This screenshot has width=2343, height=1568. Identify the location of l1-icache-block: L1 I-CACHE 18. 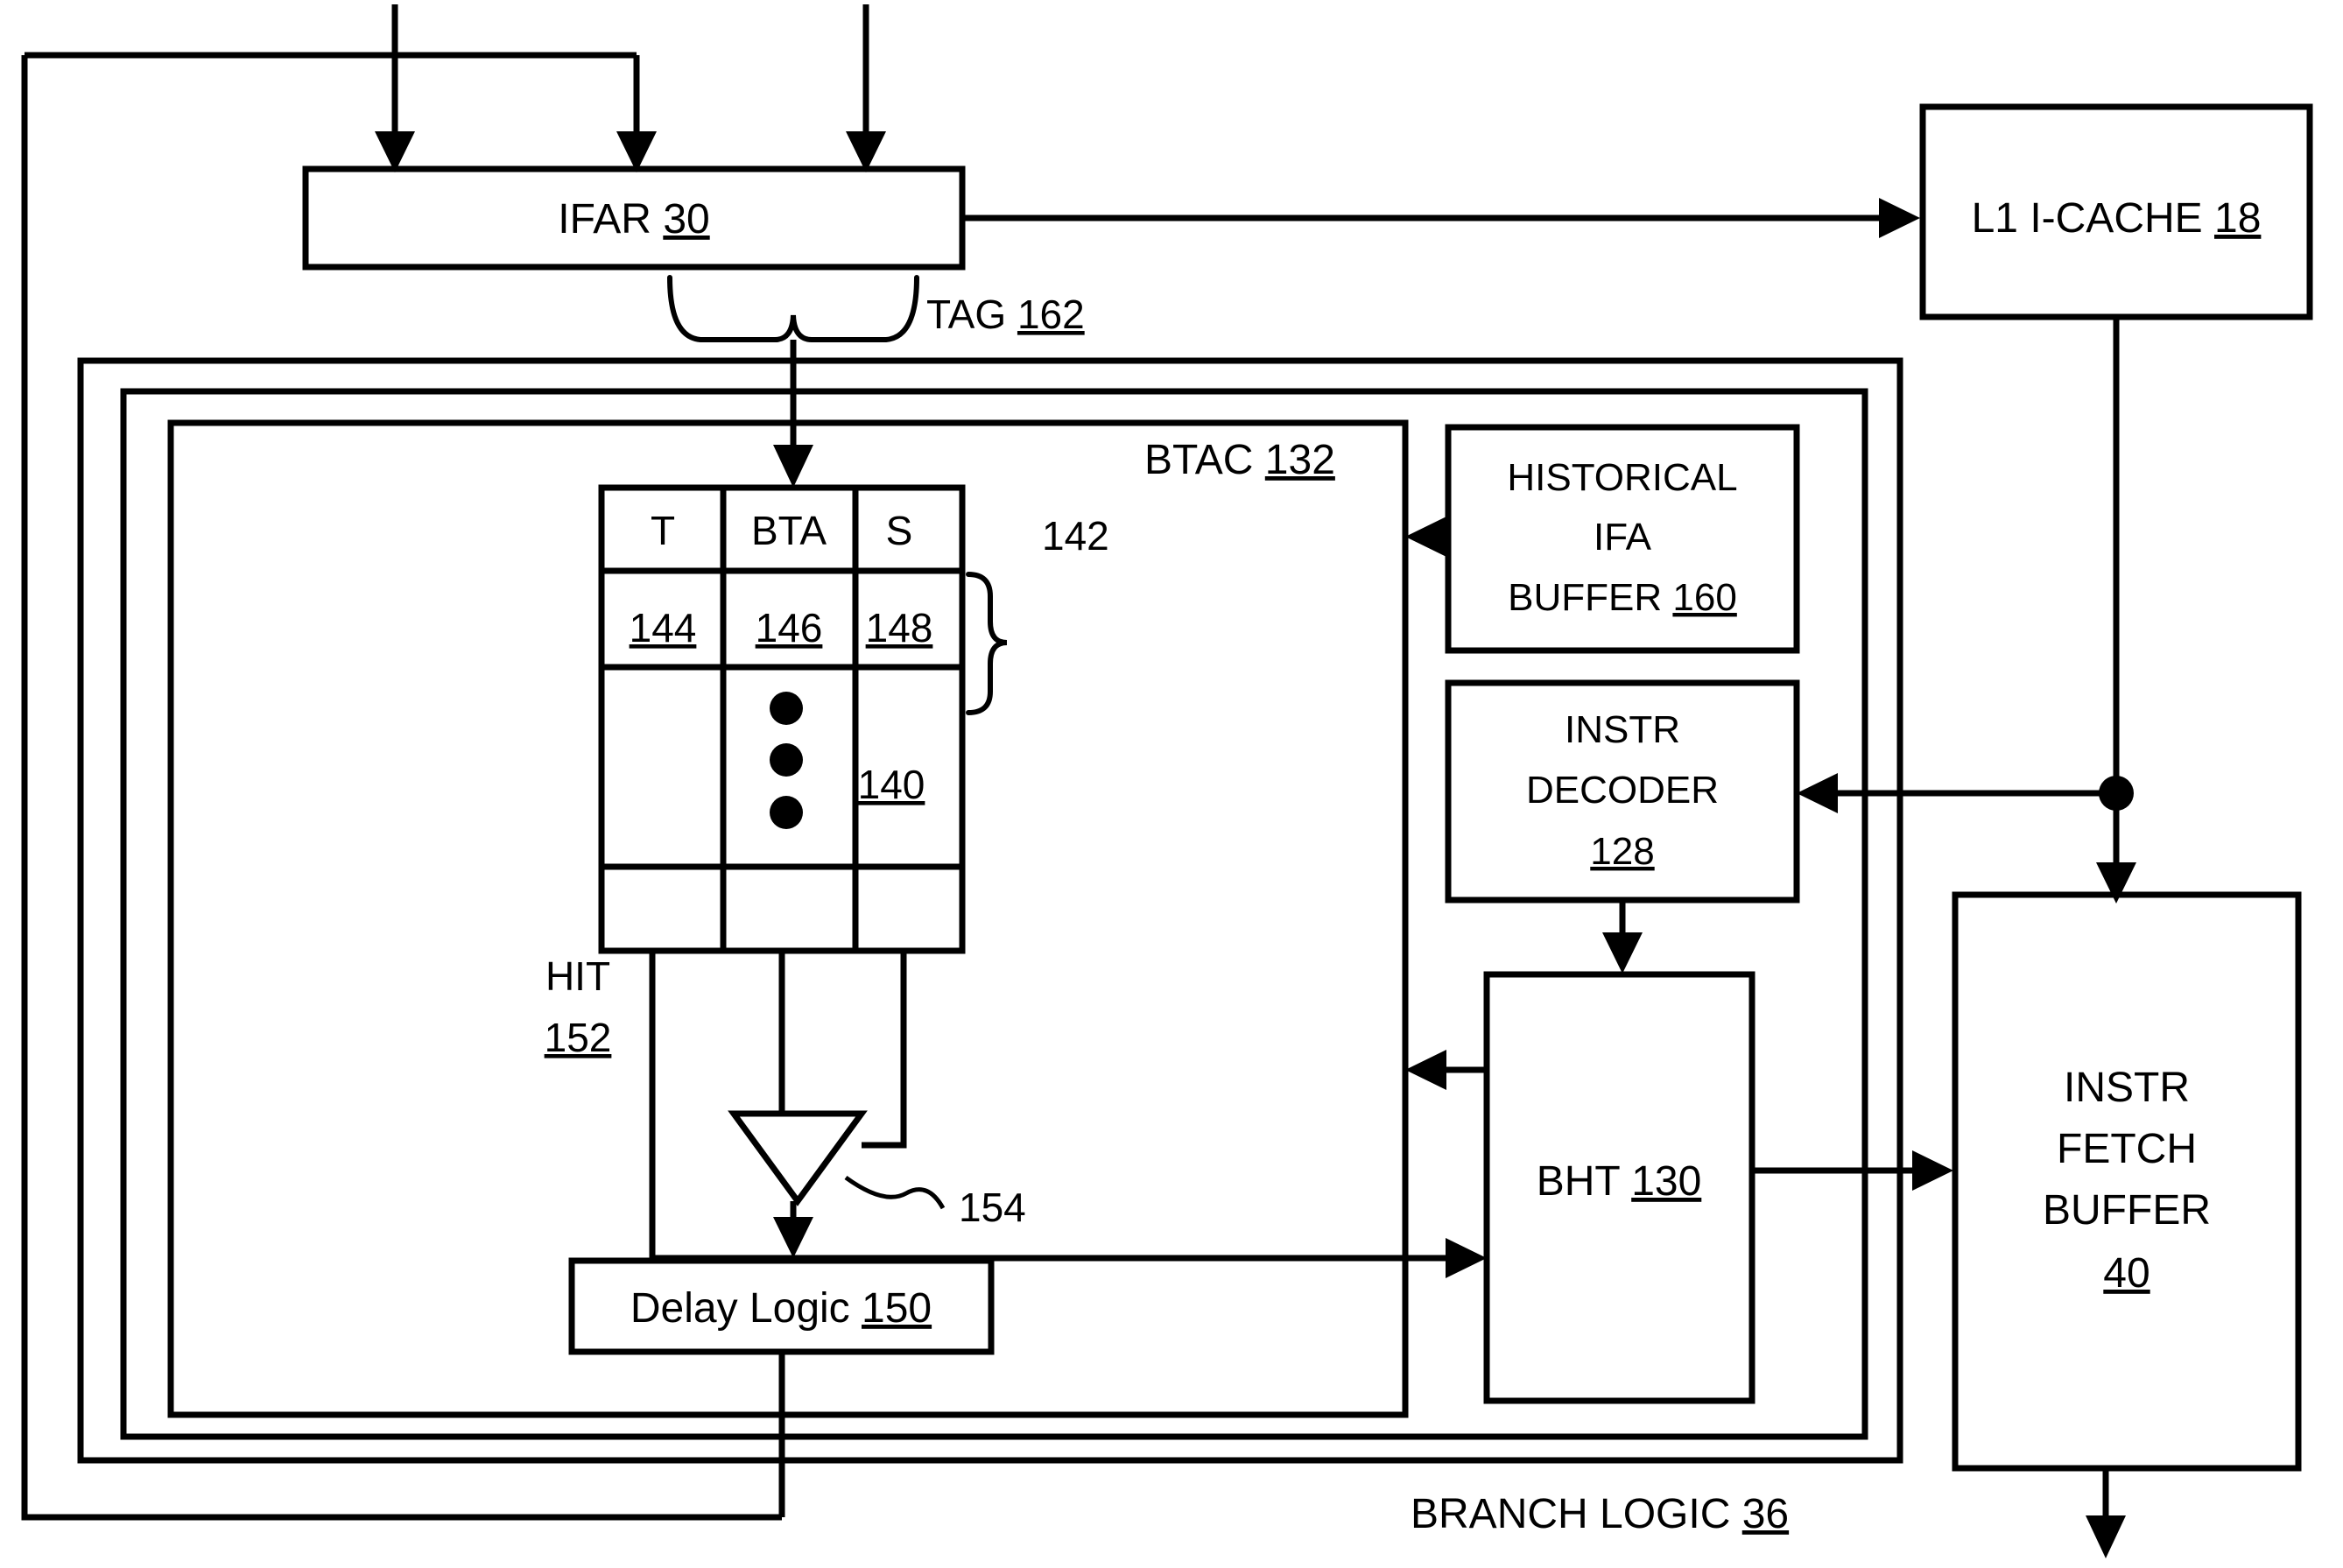
(2116, 212).